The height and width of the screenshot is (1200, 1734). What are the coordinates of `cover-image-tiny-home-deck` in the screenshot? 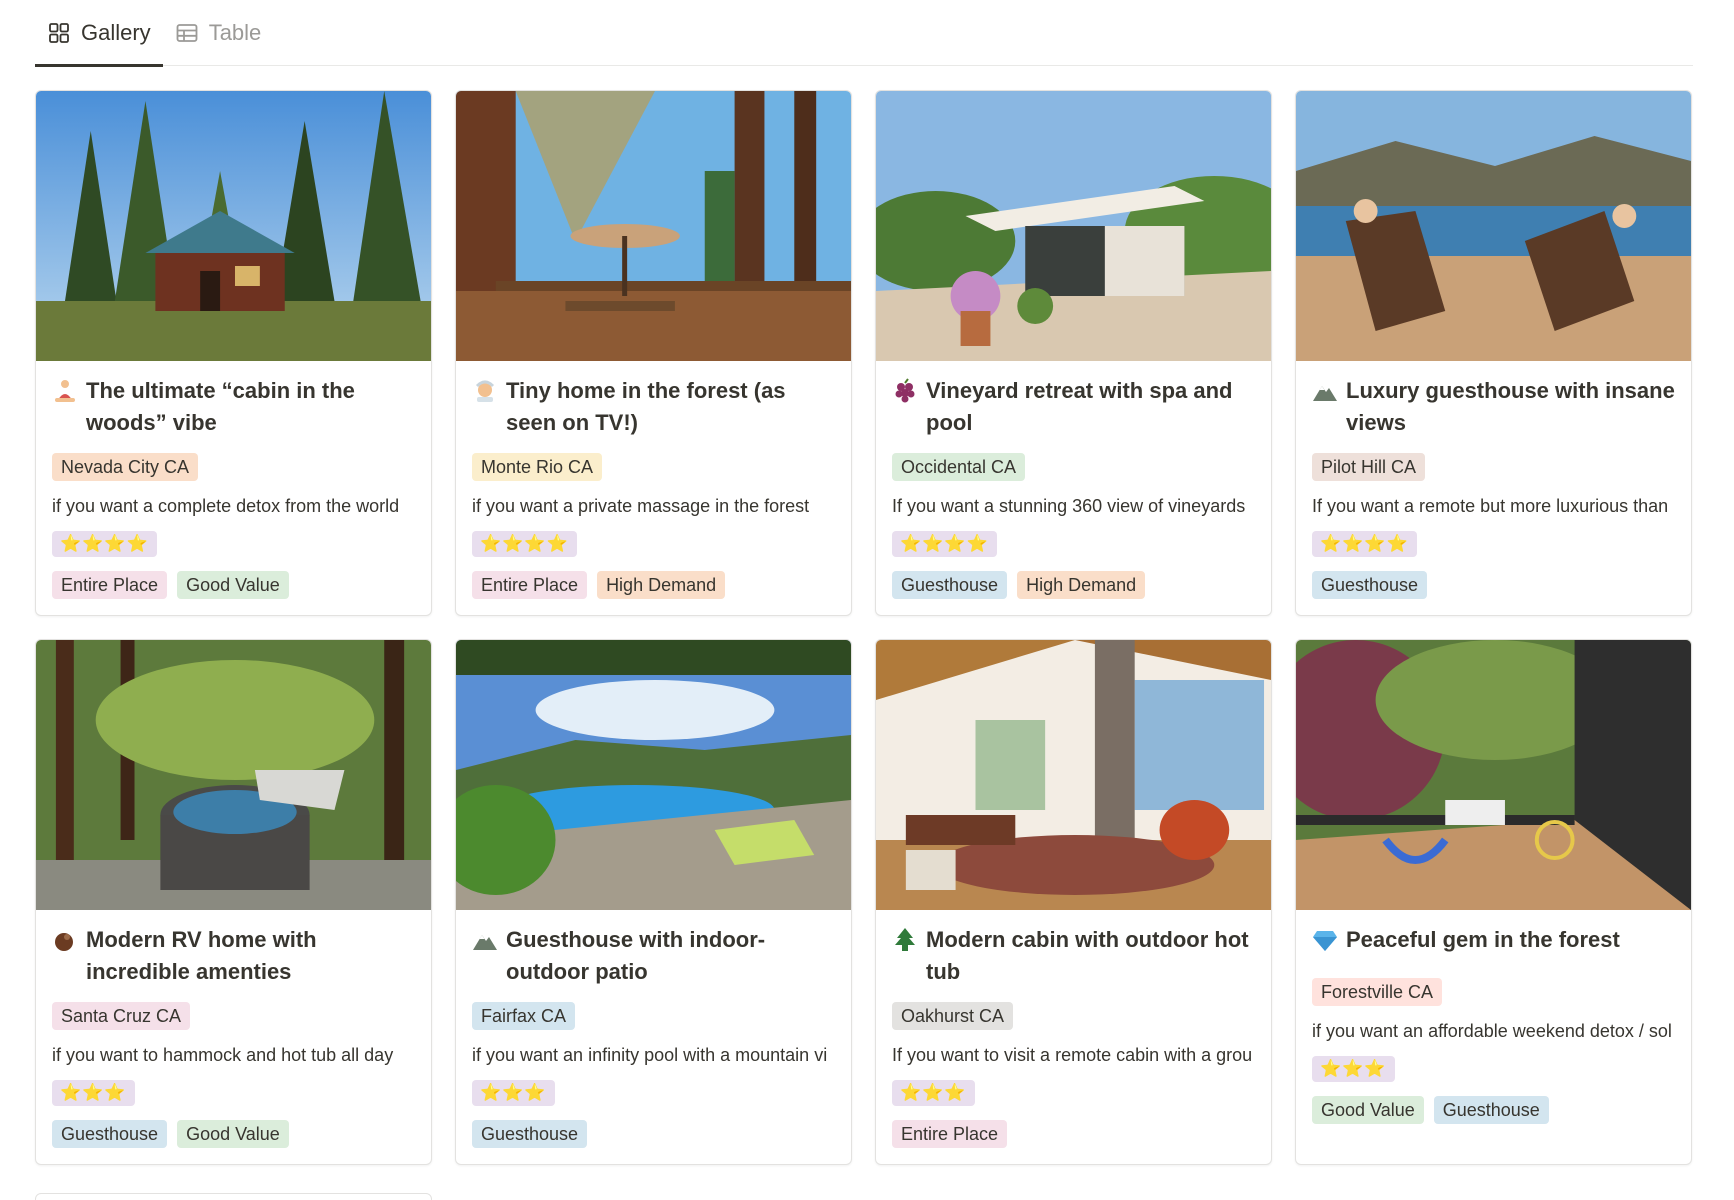 It's located at (653, 226).